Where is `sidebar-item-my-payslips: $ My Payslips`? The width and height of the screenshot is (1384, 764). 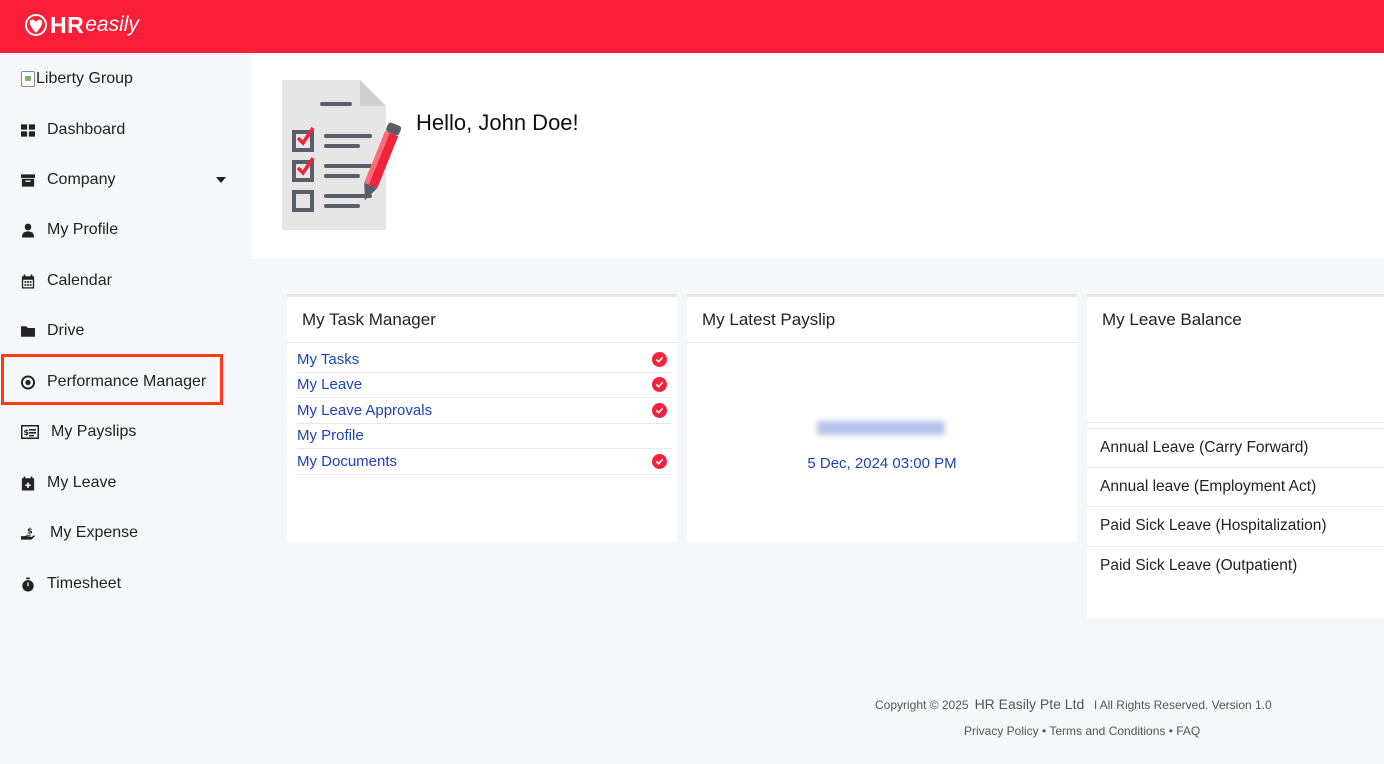 sidebar-item-my-payslips: $ My Payslips is located at coordinates (126, 432).